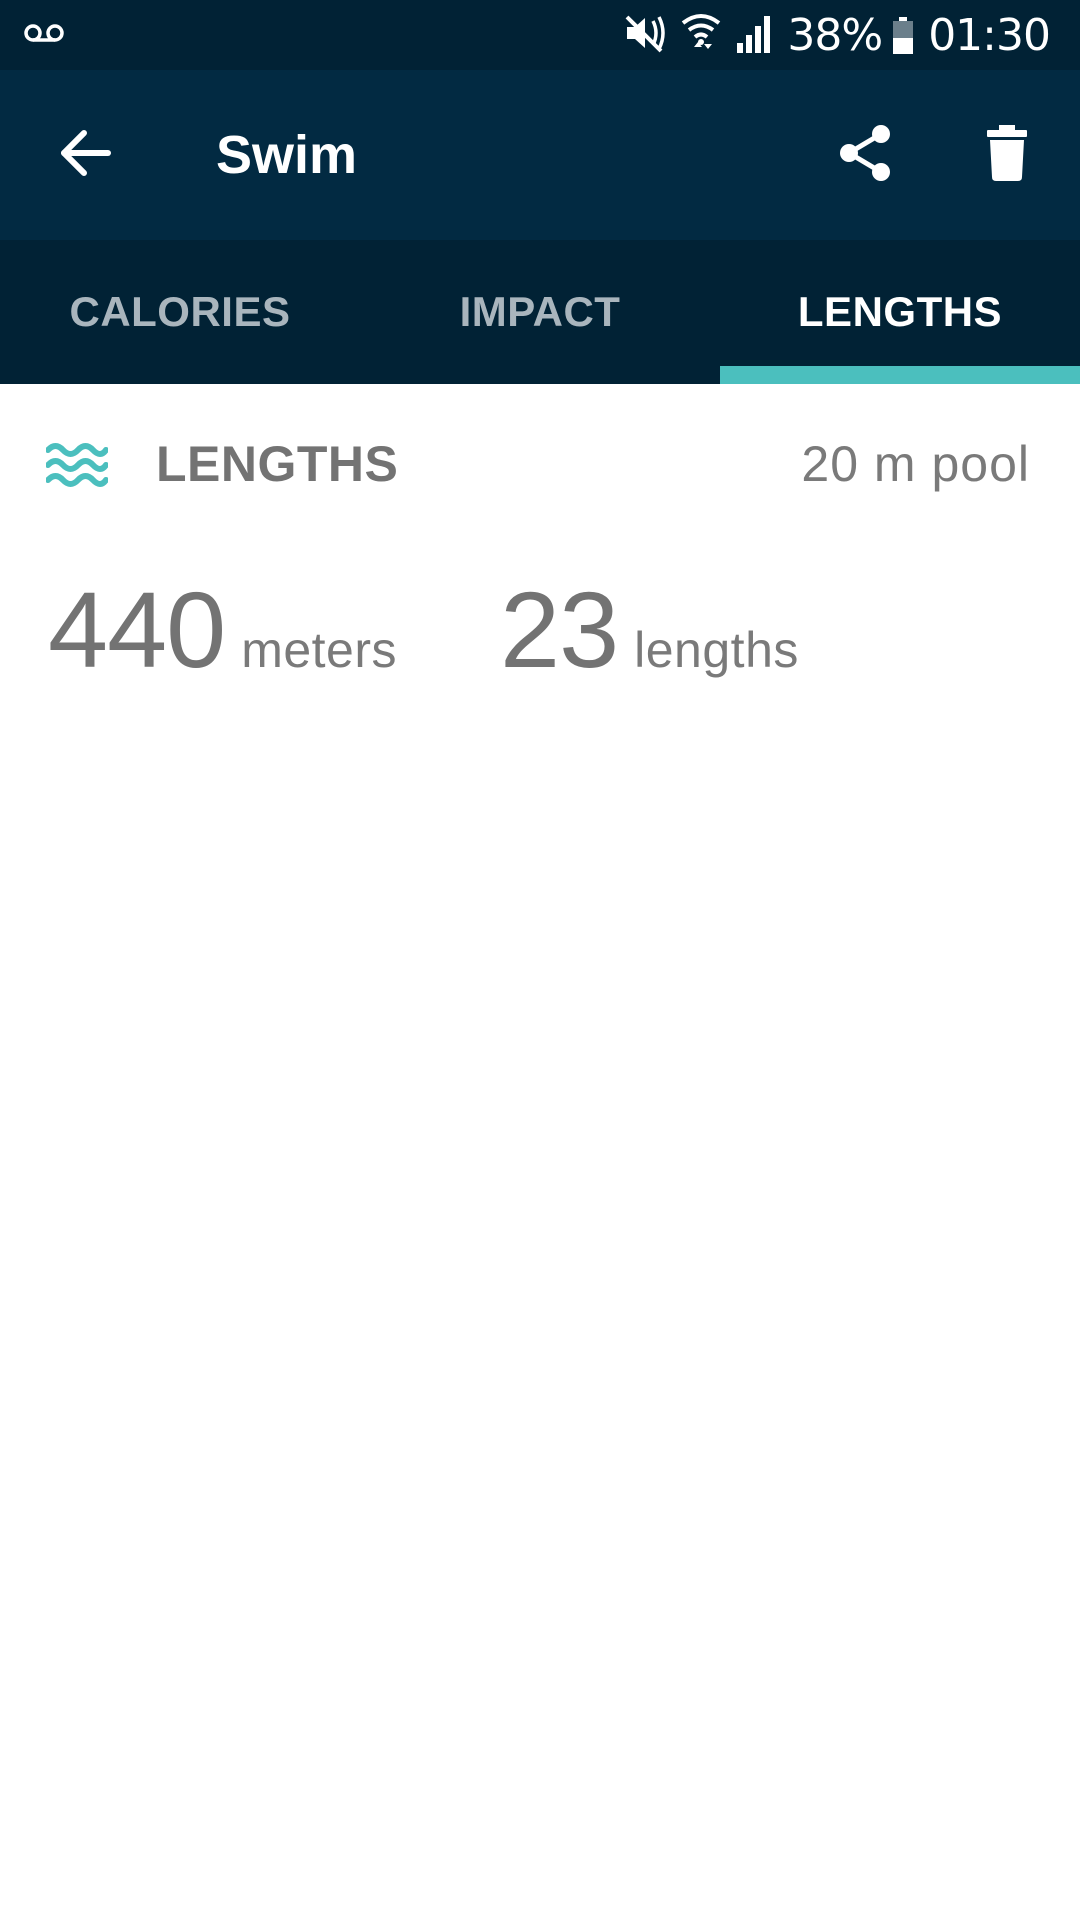 The width and height of the screenshot is (1080, 1920). What do you see at coordinates (137, 629) in the screenshot?
I see `distance-value: 440` at bounding box center [137, 629].